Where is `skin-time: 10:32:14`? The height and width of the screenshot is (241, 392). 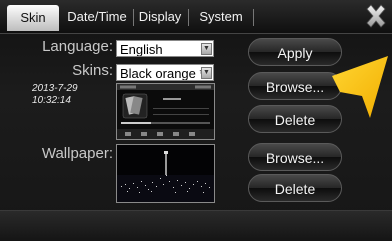
skin-time: 10:32:14 is located at coordinates (51, 100).